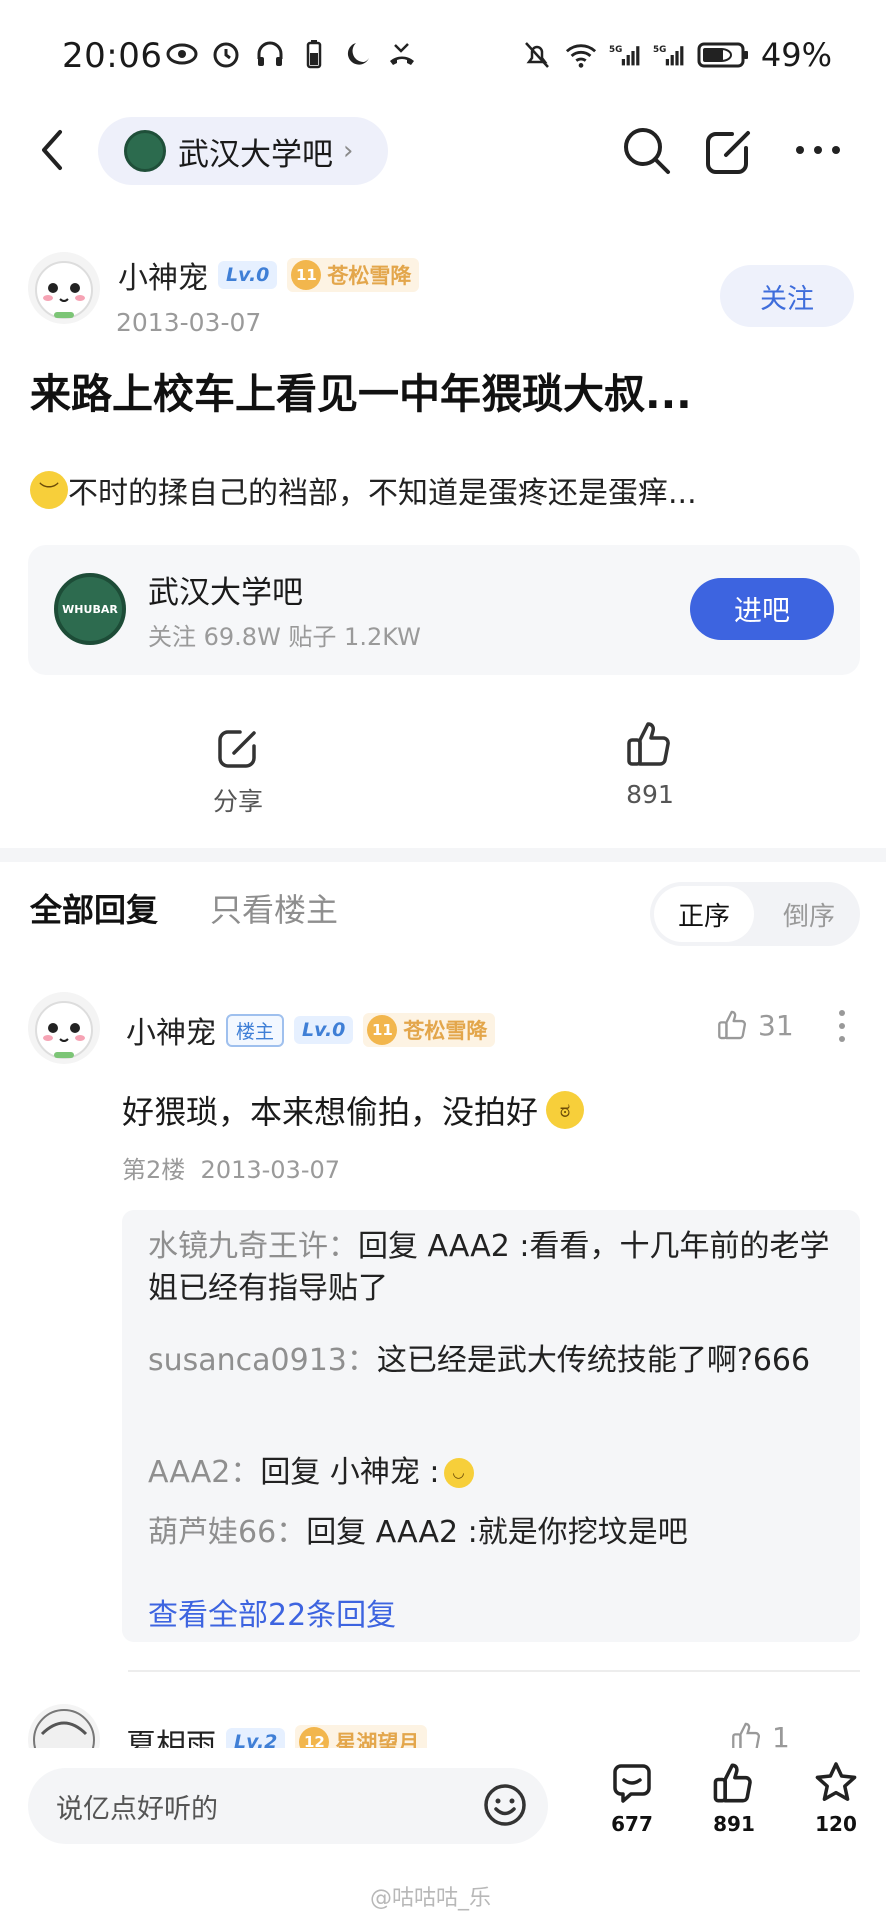 Image resolution: width=886 pixels, height=1920 pixels. What do you see at coordinates (314, 54) in the screenshot?
I see `battery-small-icon` at bounding box center [314, 54].